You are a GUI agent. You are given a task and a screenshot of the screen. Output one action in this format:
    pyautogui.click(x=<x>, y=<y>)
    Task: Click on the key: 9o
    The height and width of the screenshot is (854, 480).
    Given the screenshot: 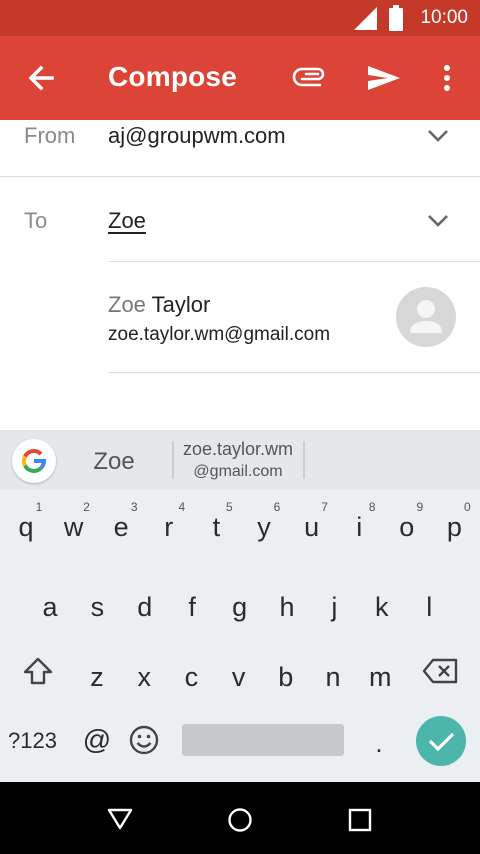 What is the action you would take?
    pyautogui.click(x=407, y=522)
    